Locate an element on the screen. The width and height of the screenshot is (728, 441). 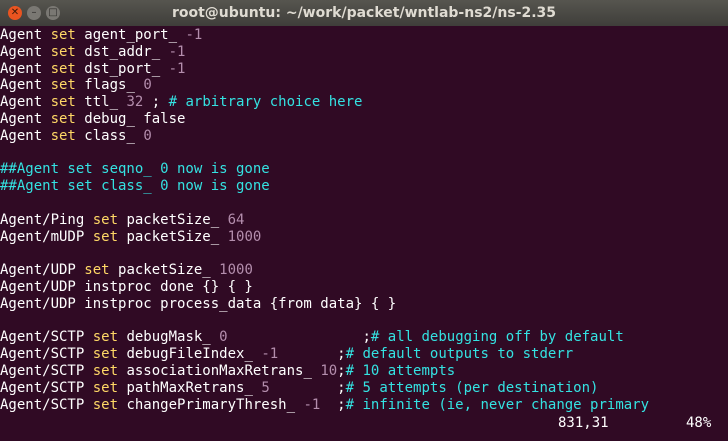
code-token: # 10 attempts is located at coordinates (400, 370).